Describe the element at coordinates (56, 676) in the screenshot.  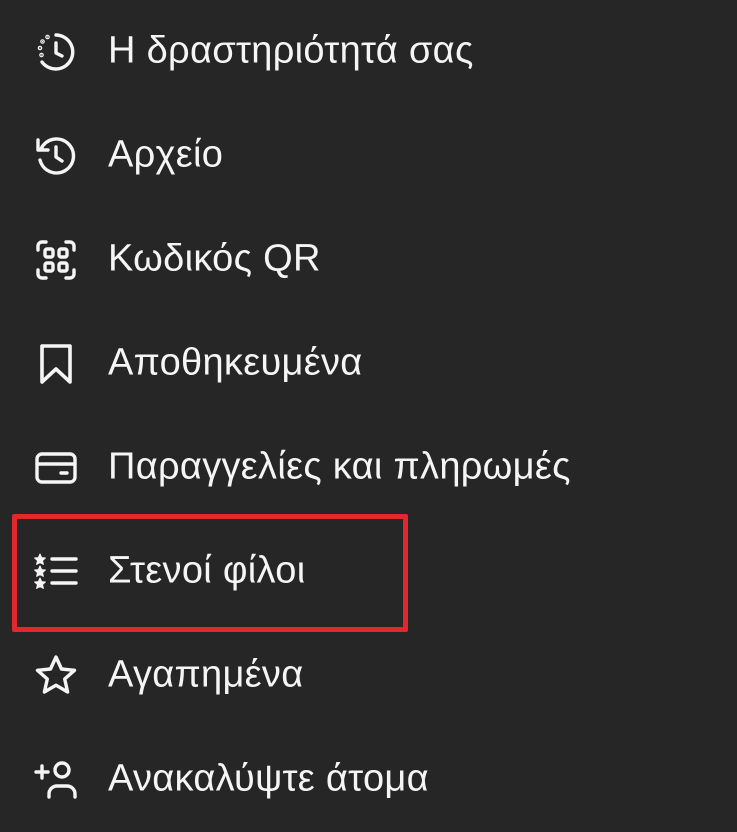
I see `star-icon` at that location.